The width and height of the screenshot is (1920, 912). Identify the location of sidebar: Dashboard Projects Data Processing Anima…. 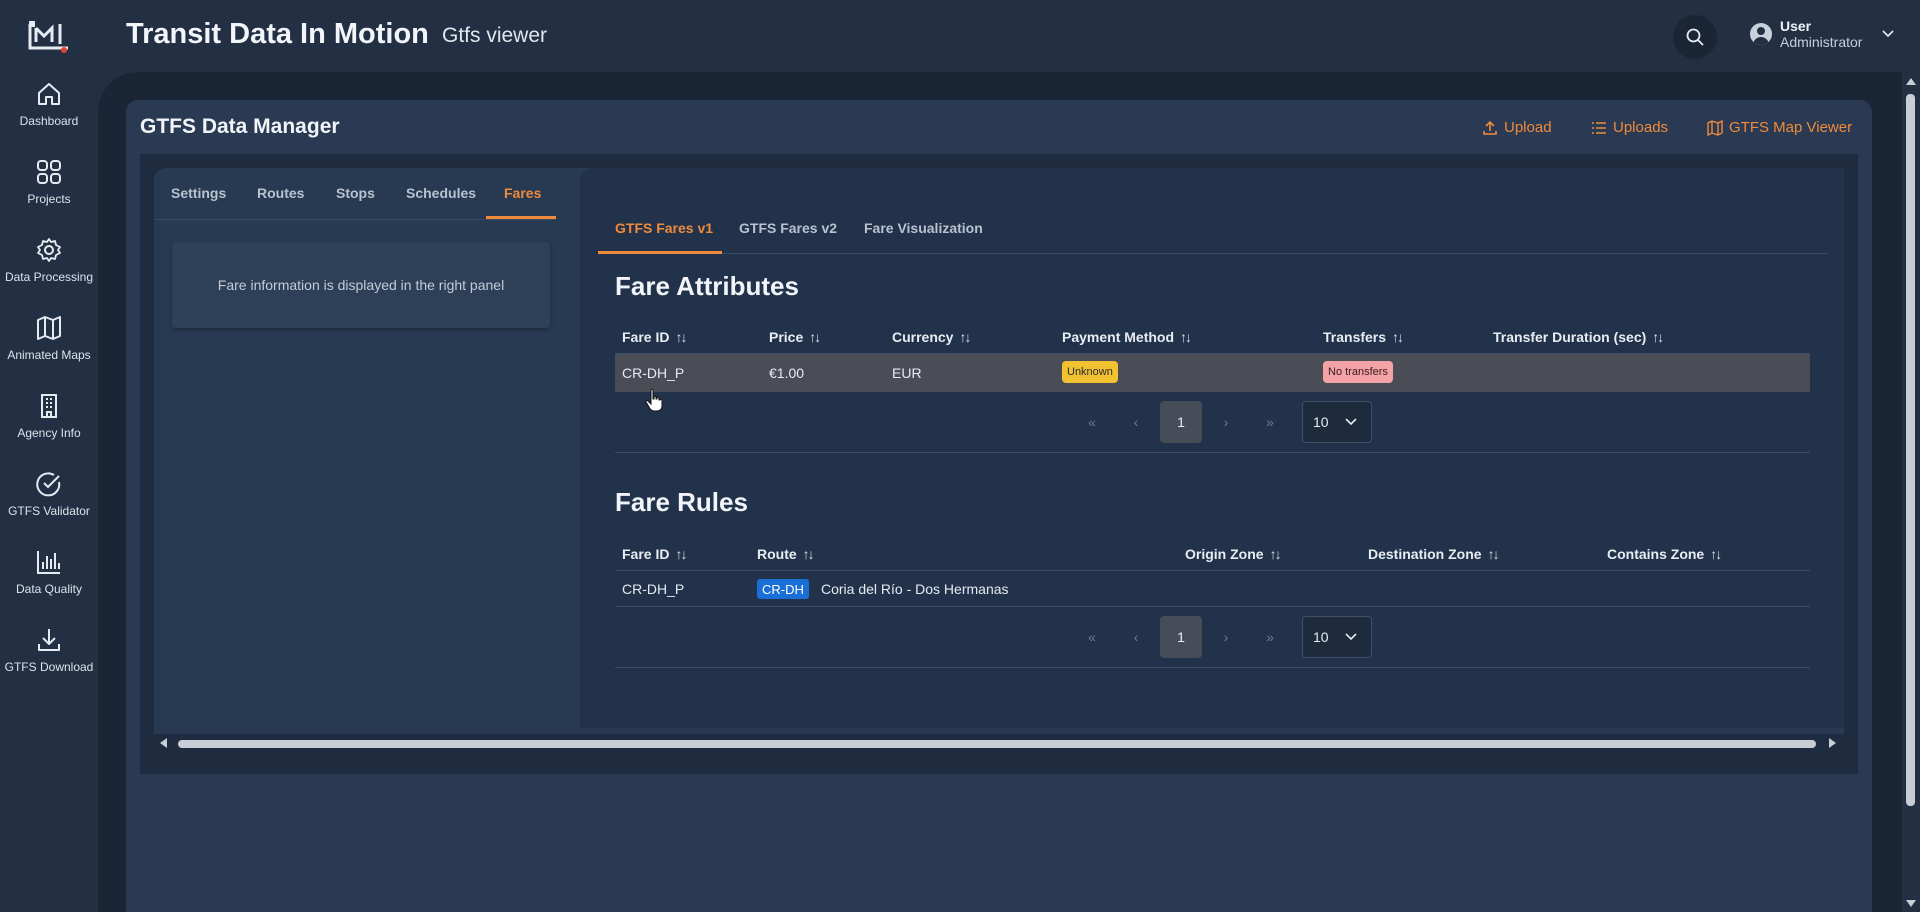
(49, 492).